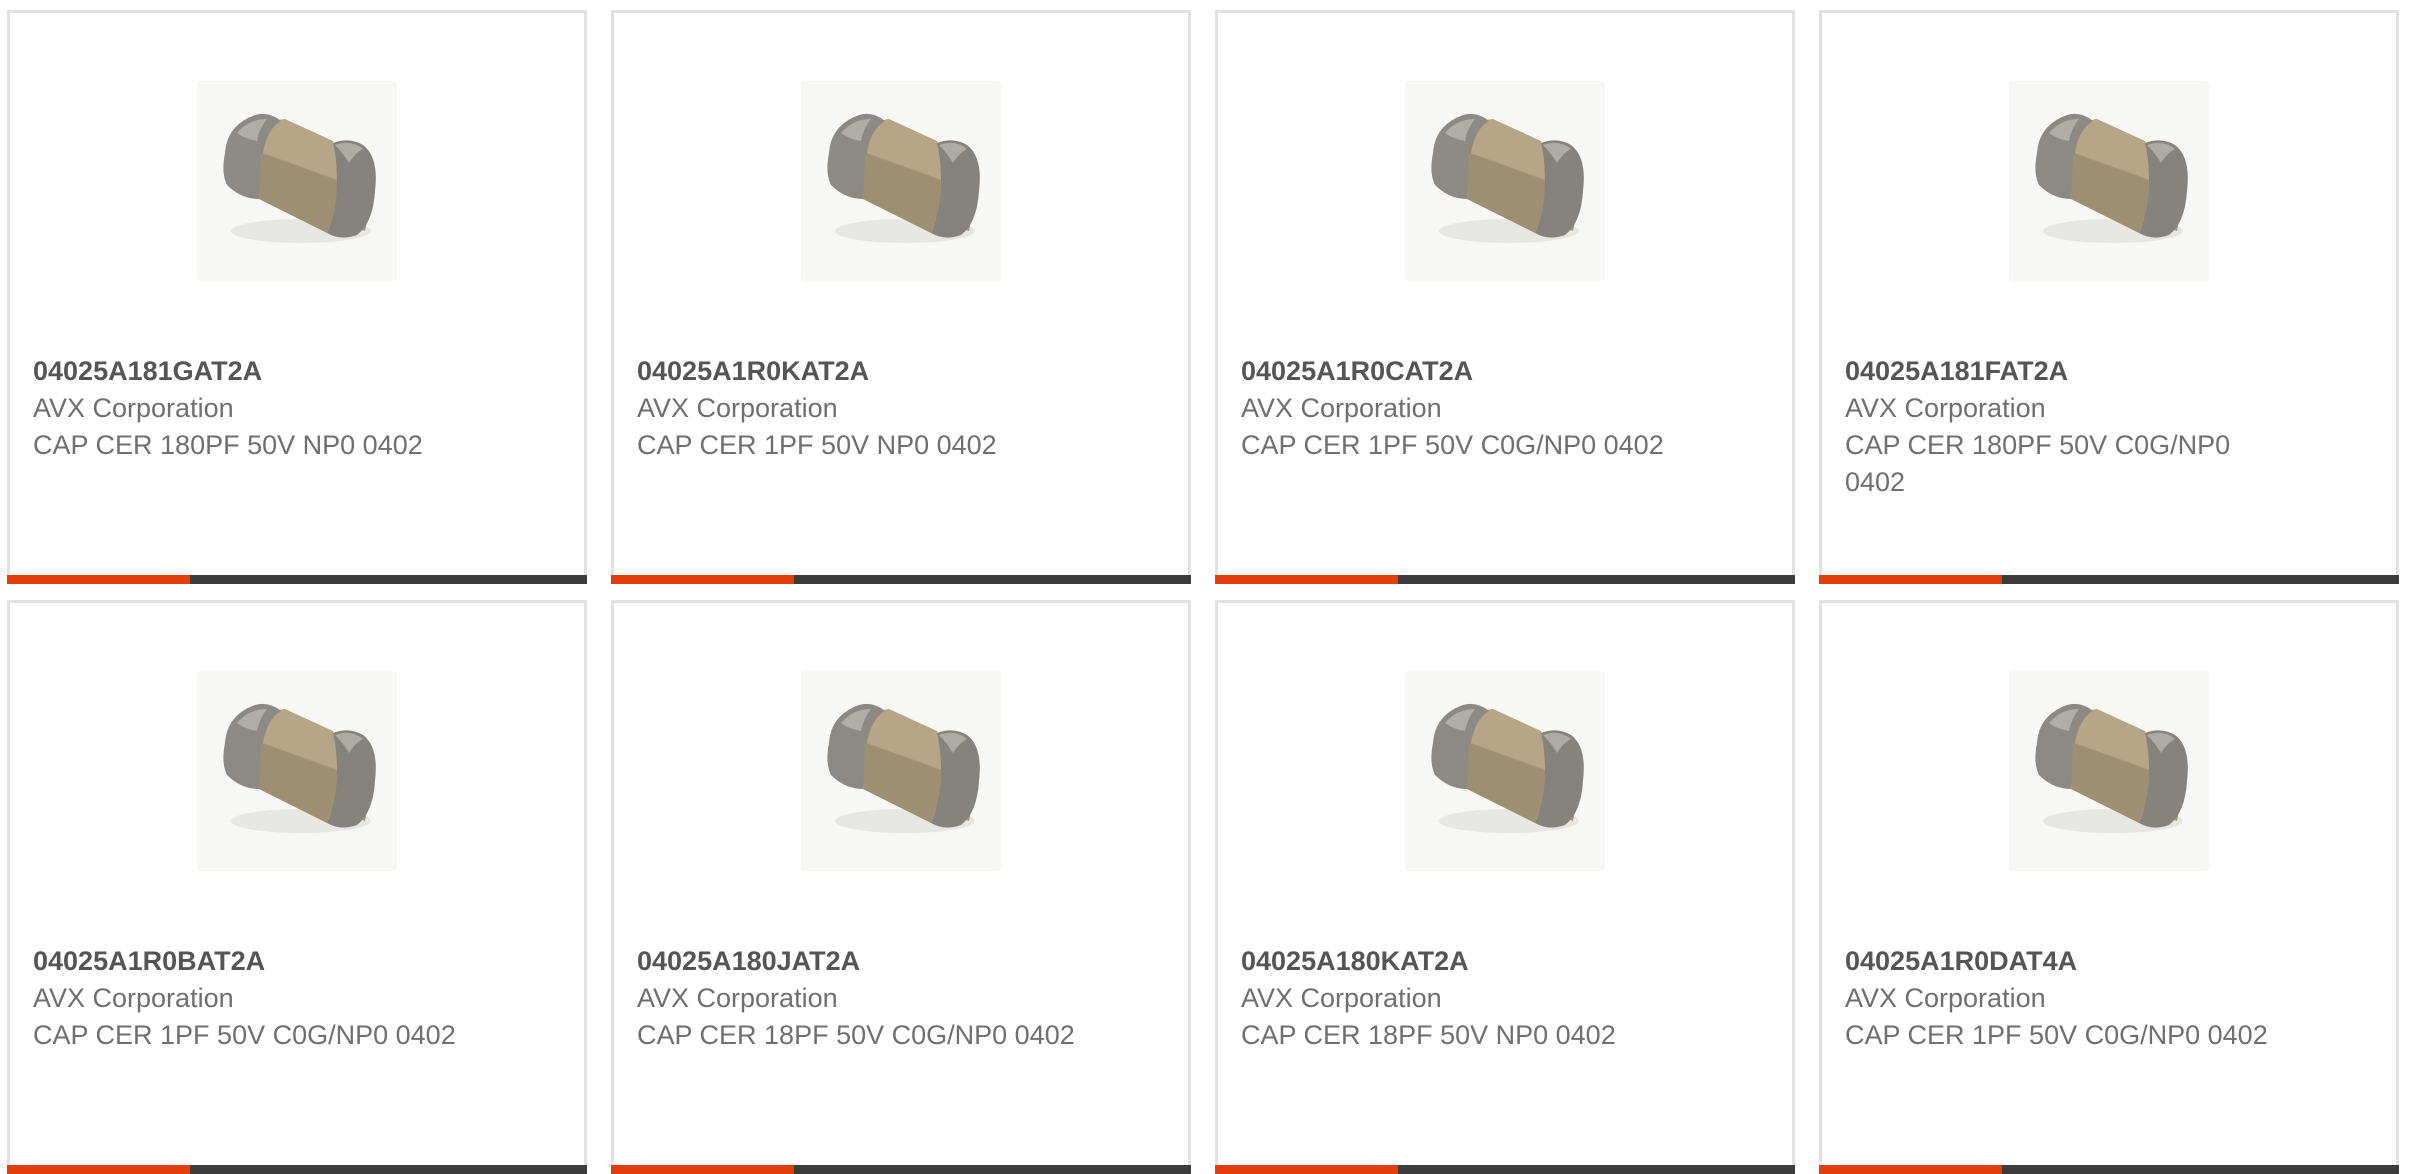 The image size is (2410, 1174). I want to click on product-description: CAP CER 1PF 50V NP0 0402, so click(817, 445).